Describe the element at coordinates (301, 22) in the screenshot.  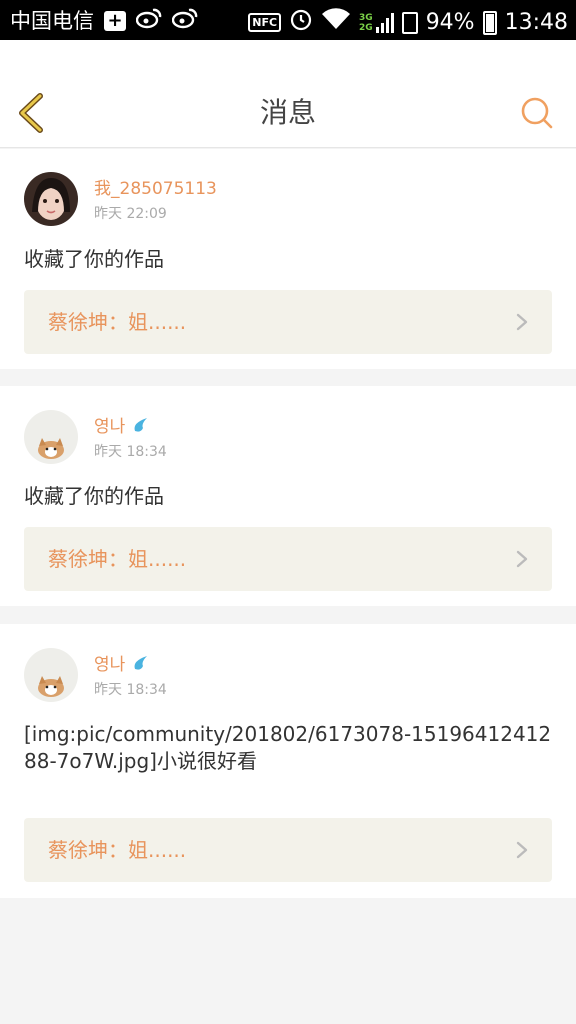
I see `alarm-icon` at that location.